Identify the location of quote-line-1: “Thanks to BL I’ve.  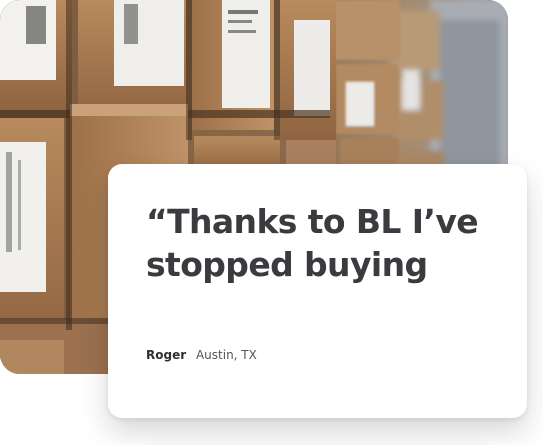
(312, 221).